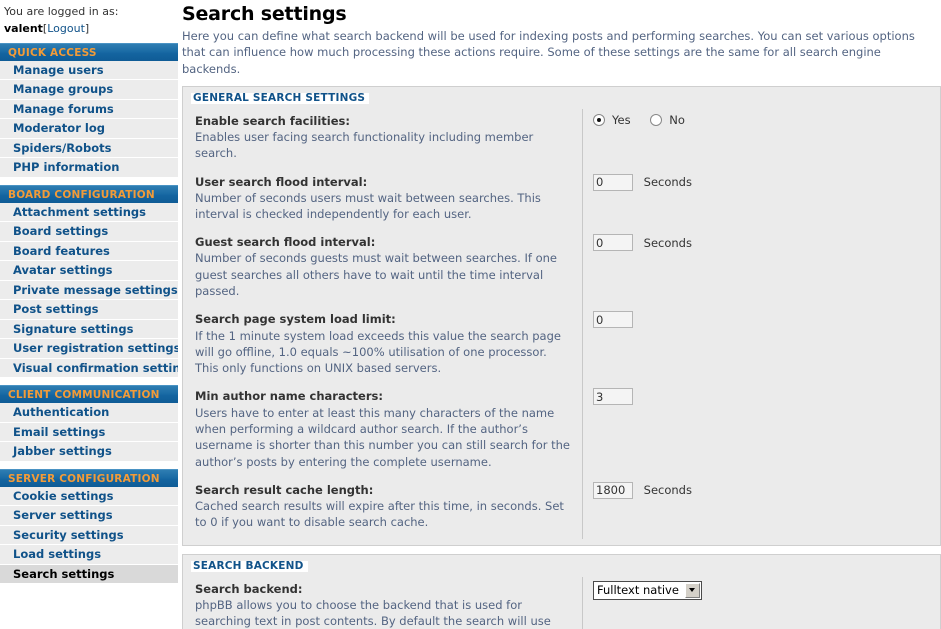 Image resolution: width=941 pixels, height=629 pixels. Describe the element at coordinates (89, 251) in the screenshot. I see `sidebar-item-board-features: Board features` at that location.